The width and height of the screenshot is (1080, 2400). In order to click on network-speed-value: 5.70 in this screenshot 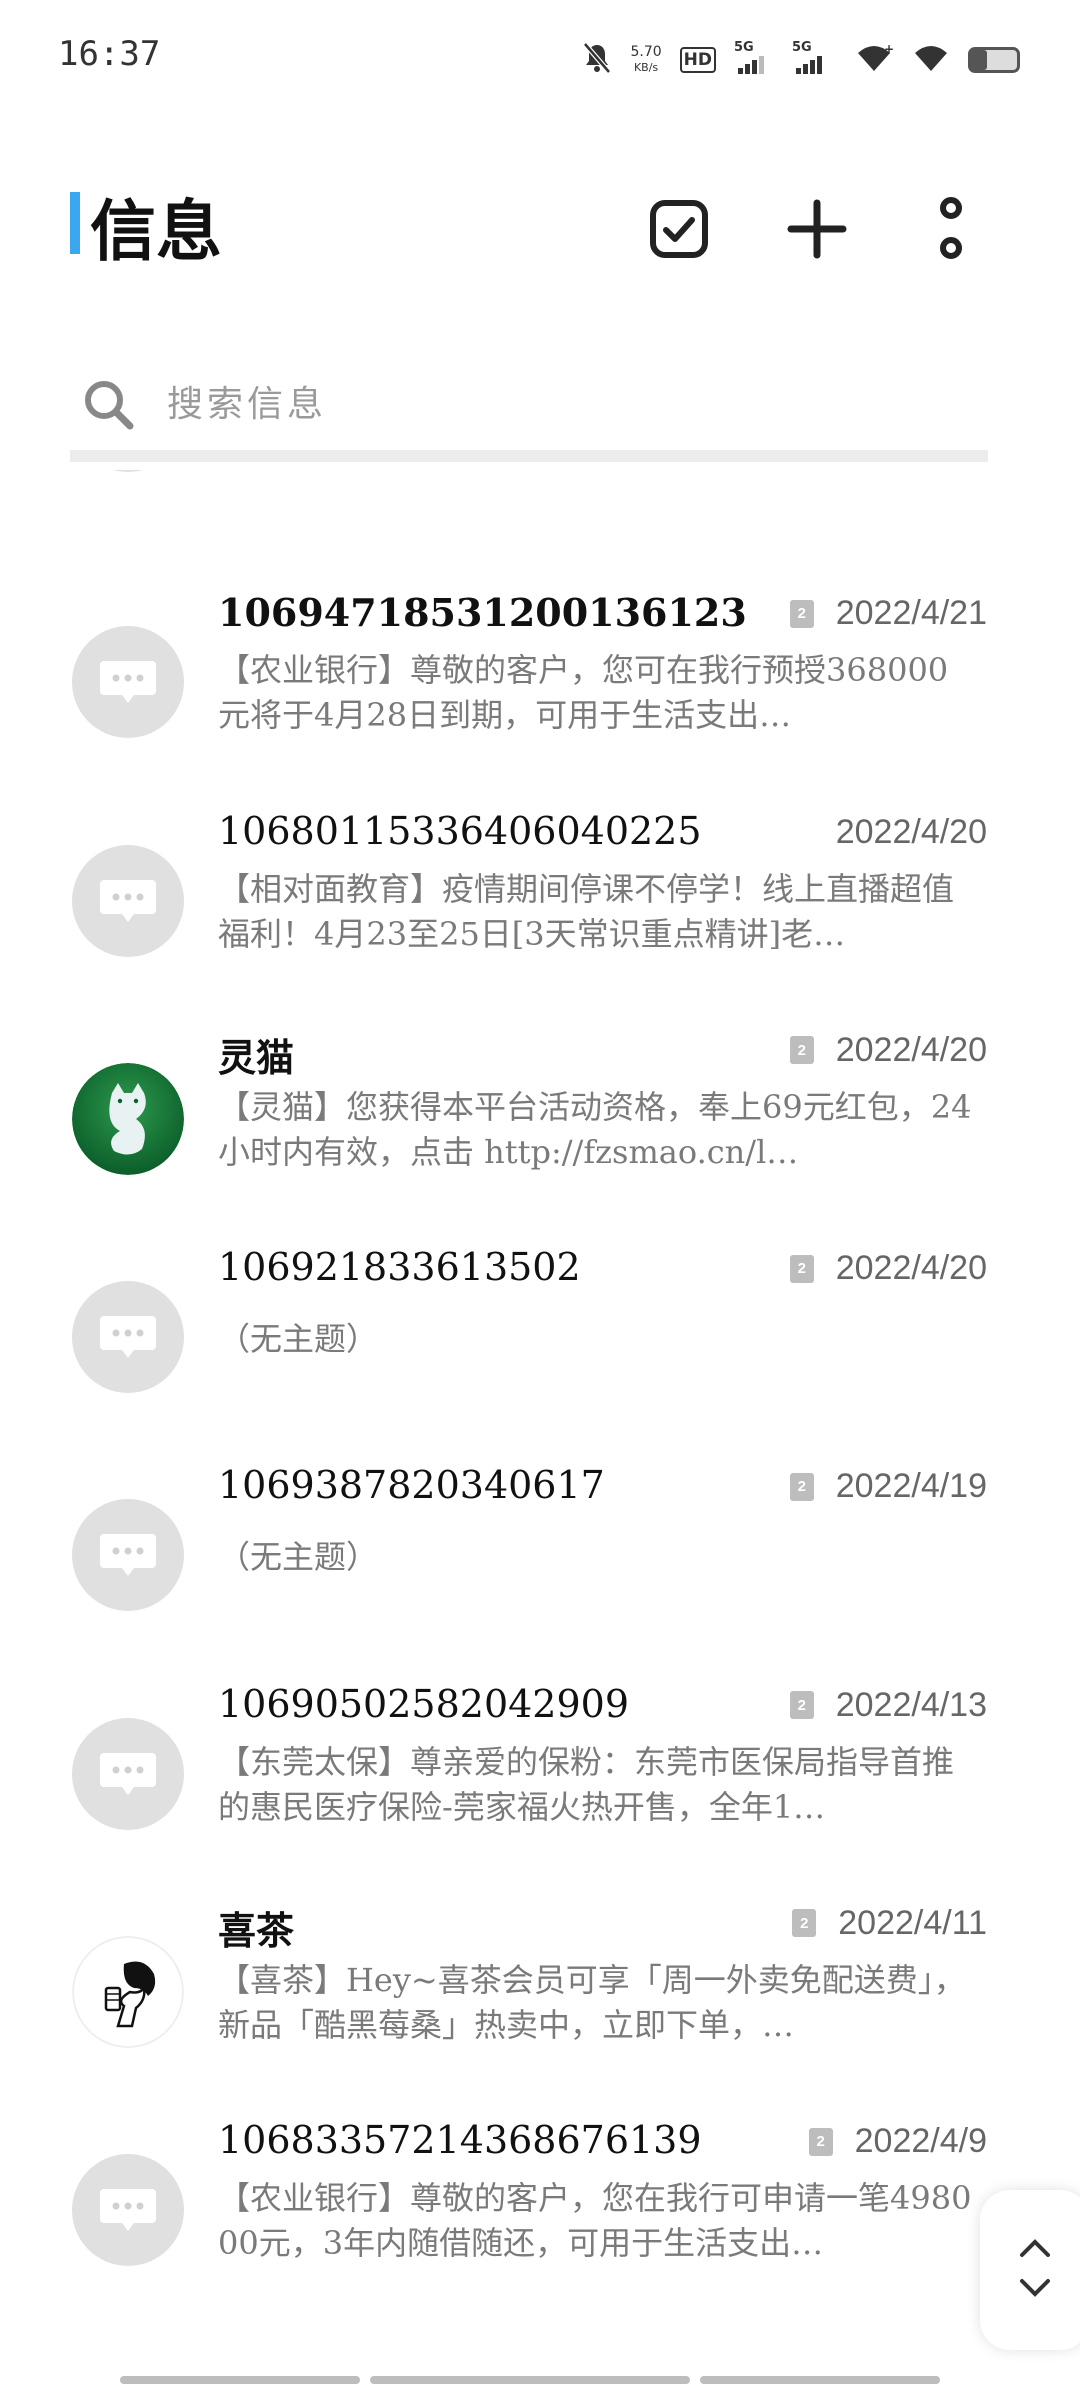, I will do `click(646, 52)`.